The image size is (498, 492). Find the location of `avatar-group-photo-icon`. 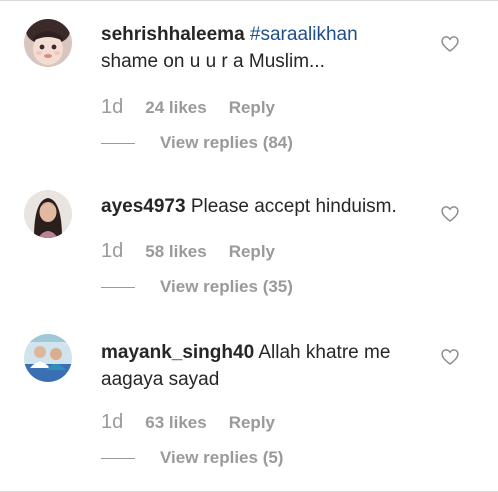

avatar-group-photo-icon is located at coordinates (48, 358).